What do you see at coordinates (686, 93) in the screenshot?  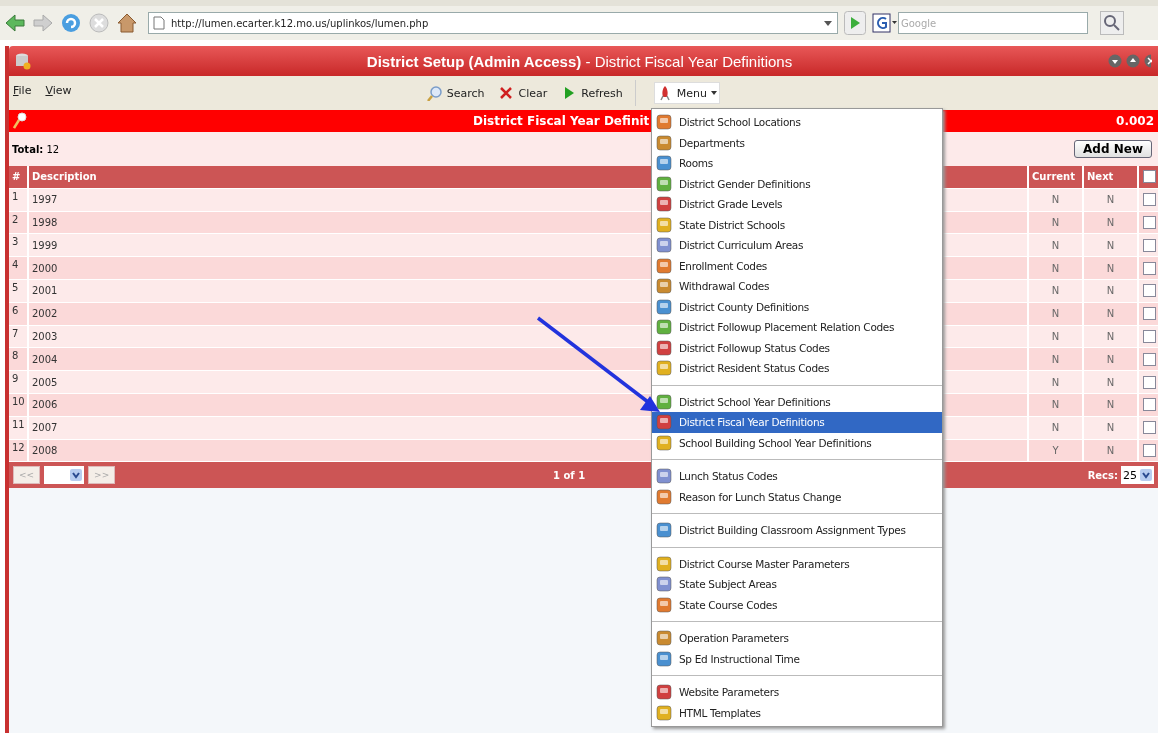 I see `menu-button: Menu` at bounding box center [686, 93].